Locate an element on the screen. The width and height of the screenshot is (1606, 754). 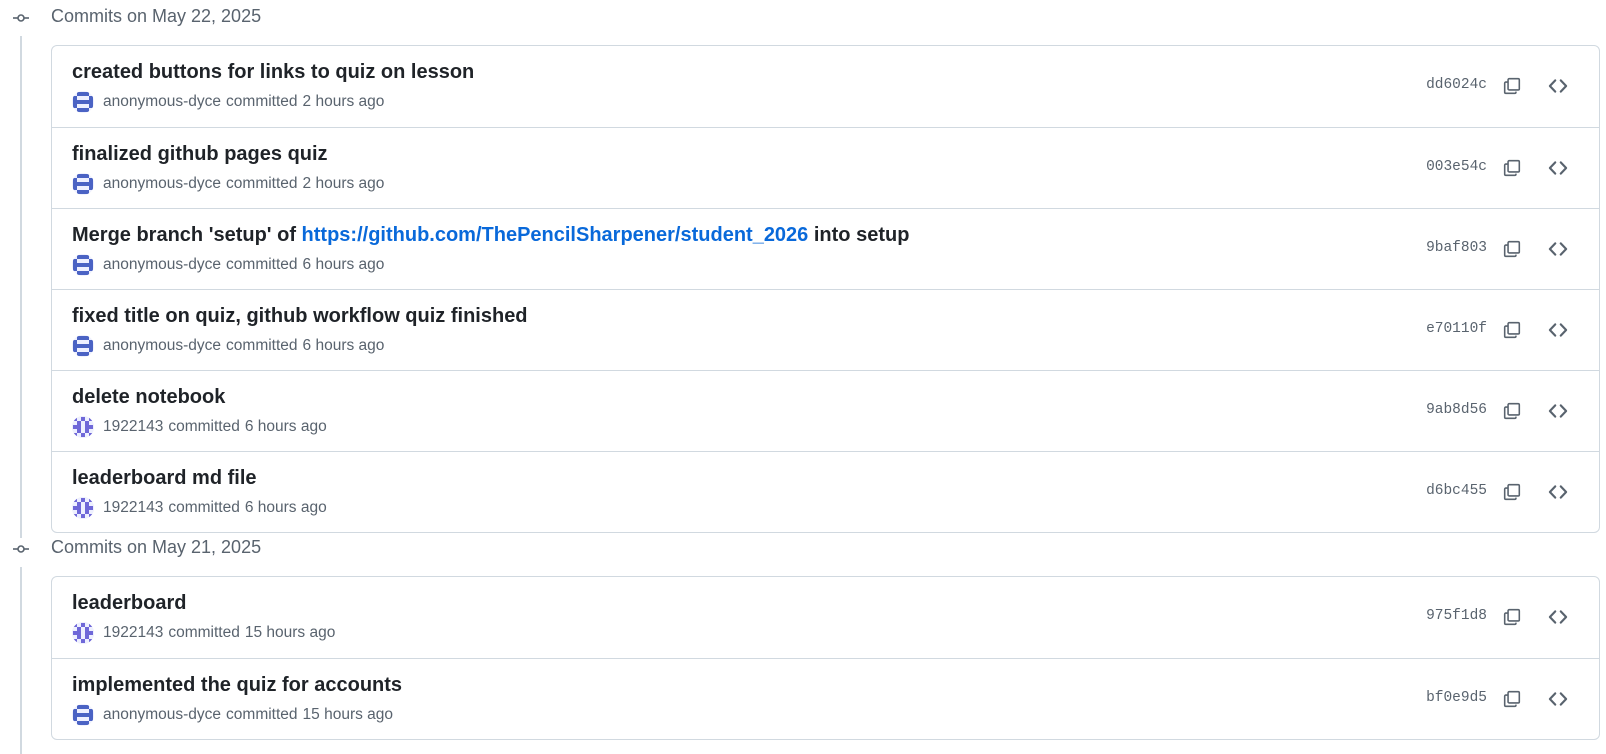
commit-title-text: Merge branch 'setup' of is located at coordinates (187, 235).